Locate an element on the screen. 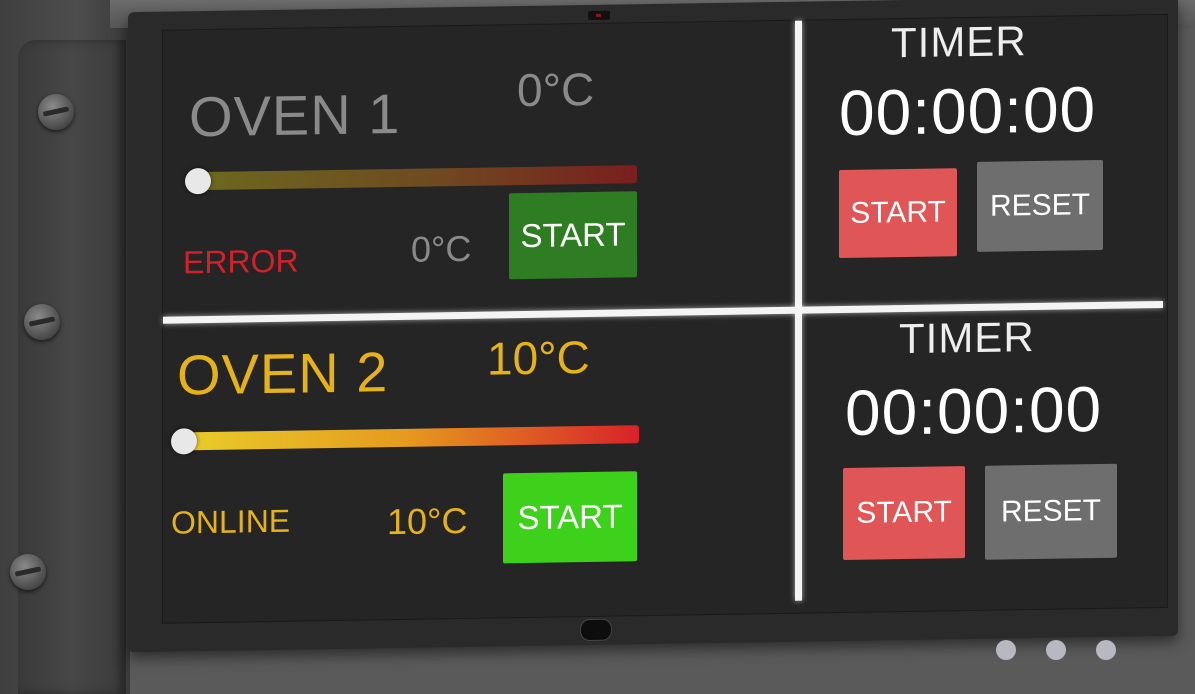 This screenshot has height=694, width=1195. power-button is located at coordinates (596, 630).